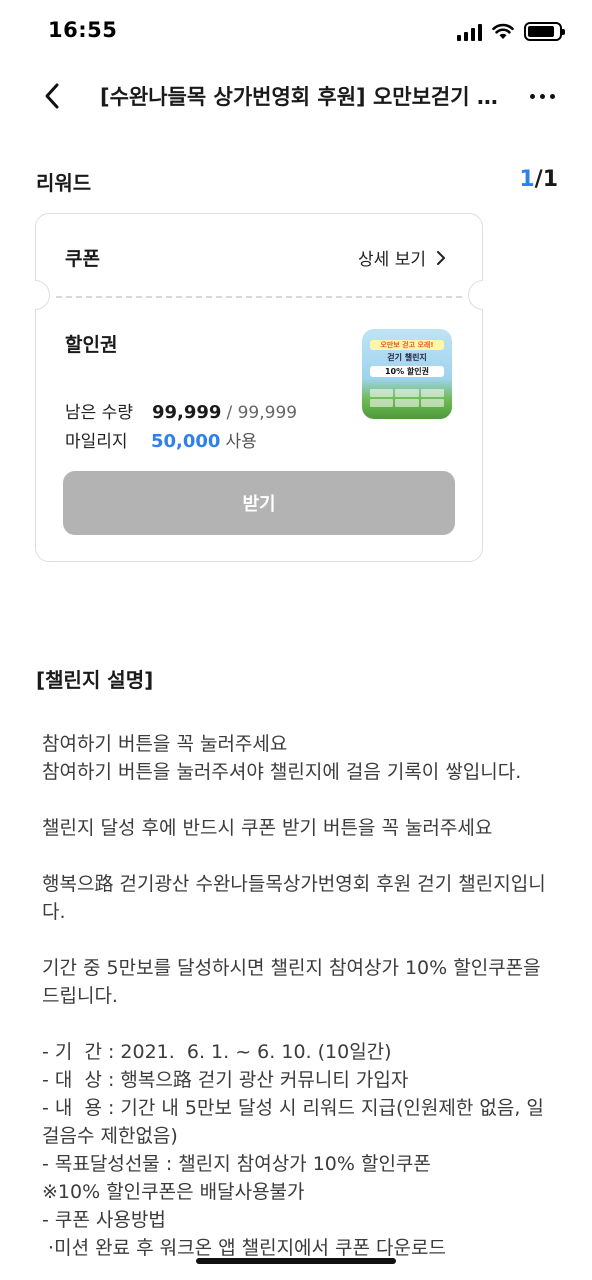 The height and width of the screenshot is (1280, 592). What do you see at coordinates (296, 32) in the screenshot?
I see `status-bar: 16:55` at bounding box center [296, 32].